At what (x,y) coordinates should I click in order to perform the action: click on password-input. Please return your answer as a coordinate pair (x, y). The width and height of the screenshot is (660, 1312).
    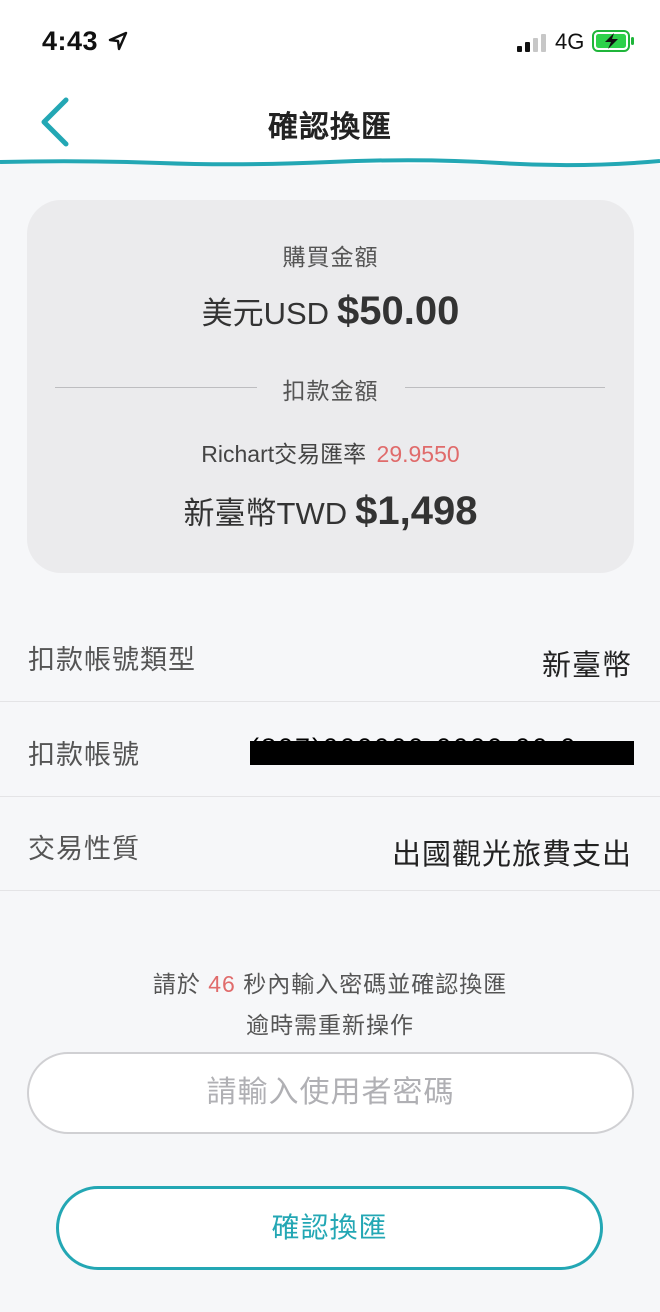
    Looking at the image, I should click on (330, 1093).